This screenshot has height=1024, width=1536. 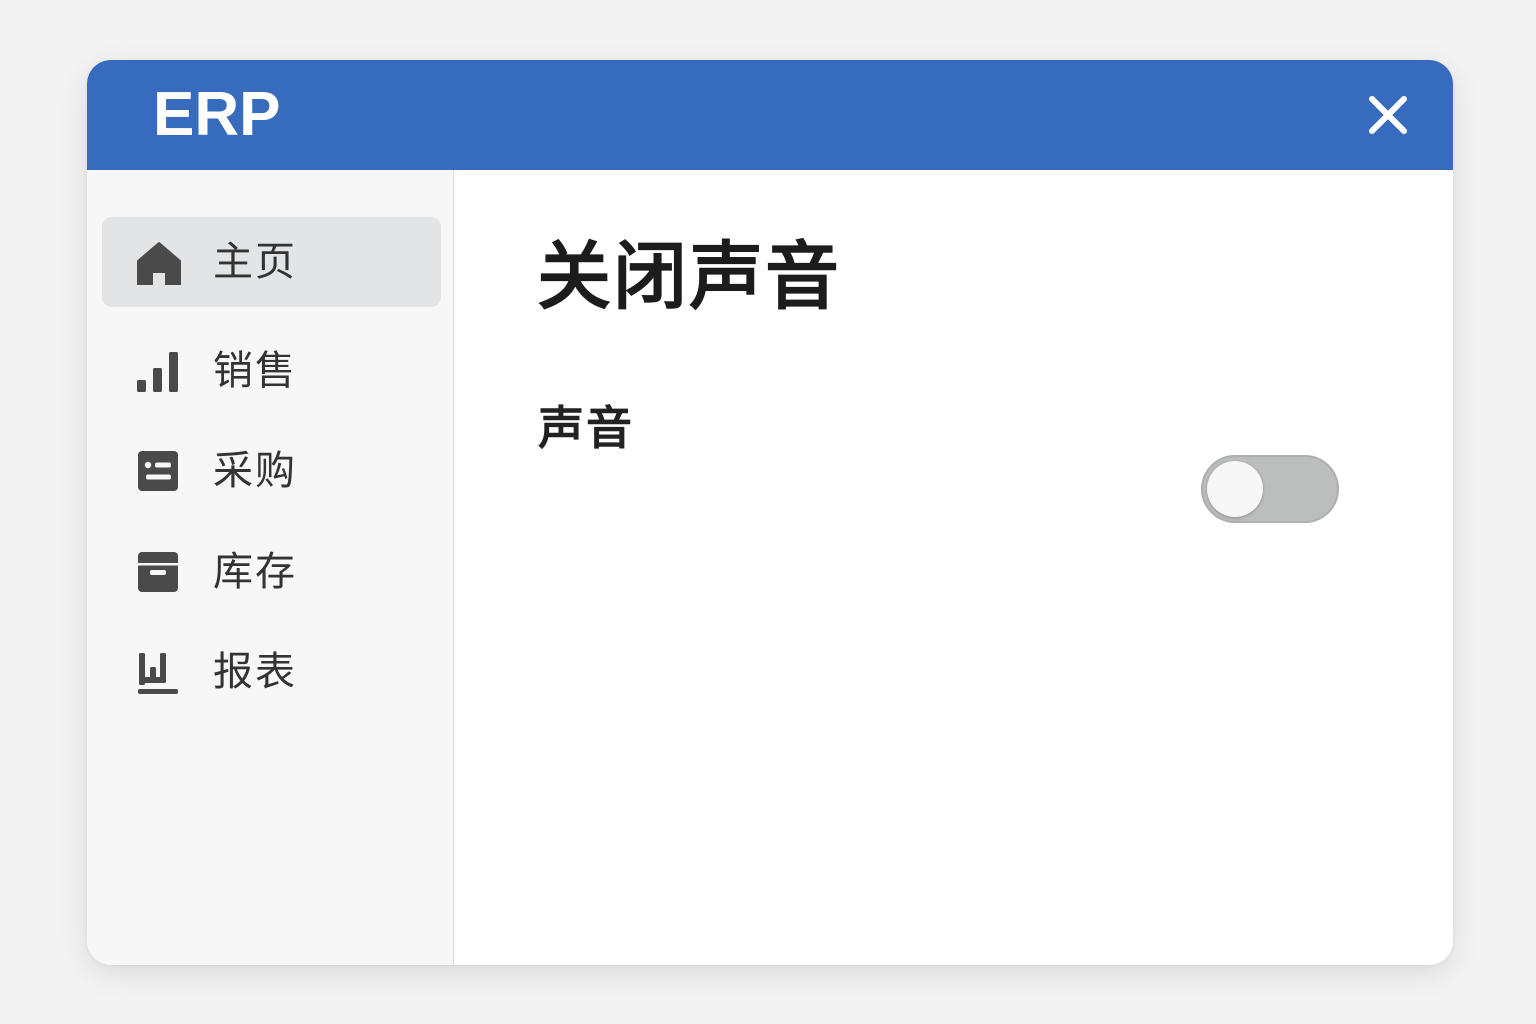 What do you see at coordinates (770, 115) in the screenshot?
I see `title-bar: ERP` at bounding box center [770, 115].